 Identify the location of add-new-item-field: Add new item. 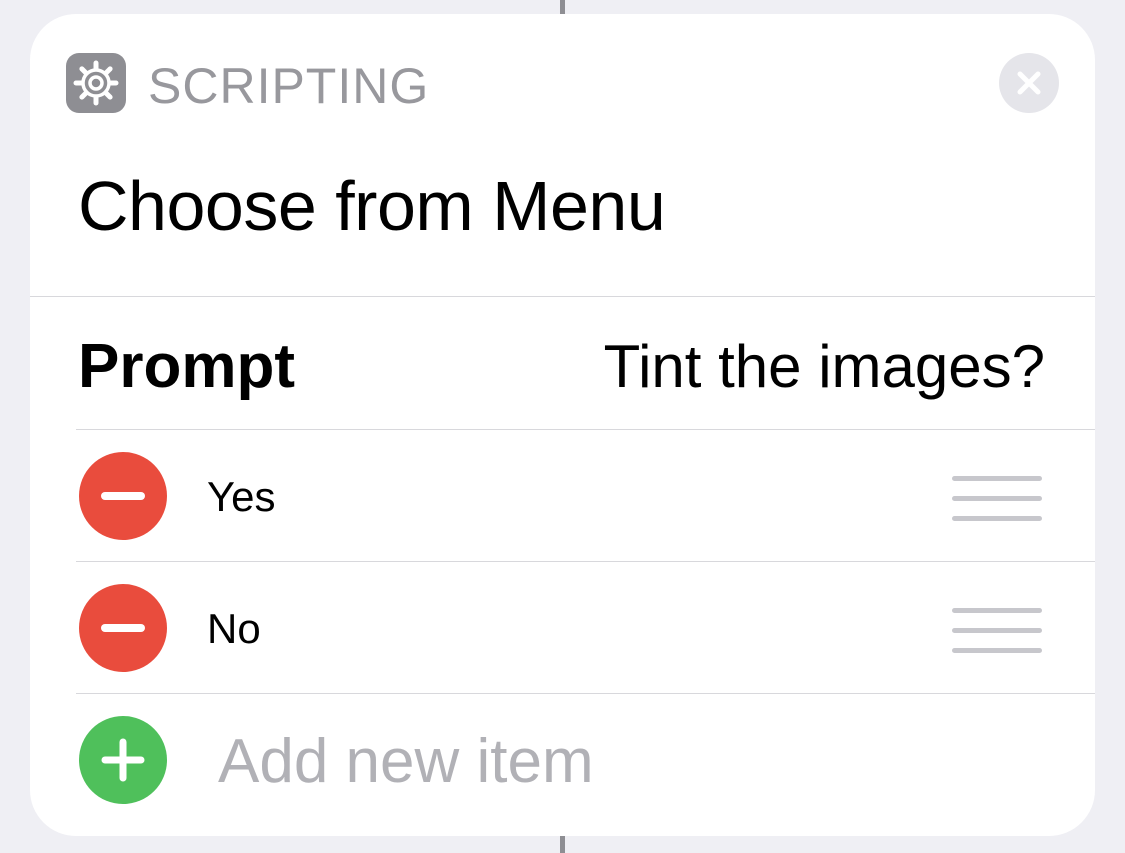
(406, 762).